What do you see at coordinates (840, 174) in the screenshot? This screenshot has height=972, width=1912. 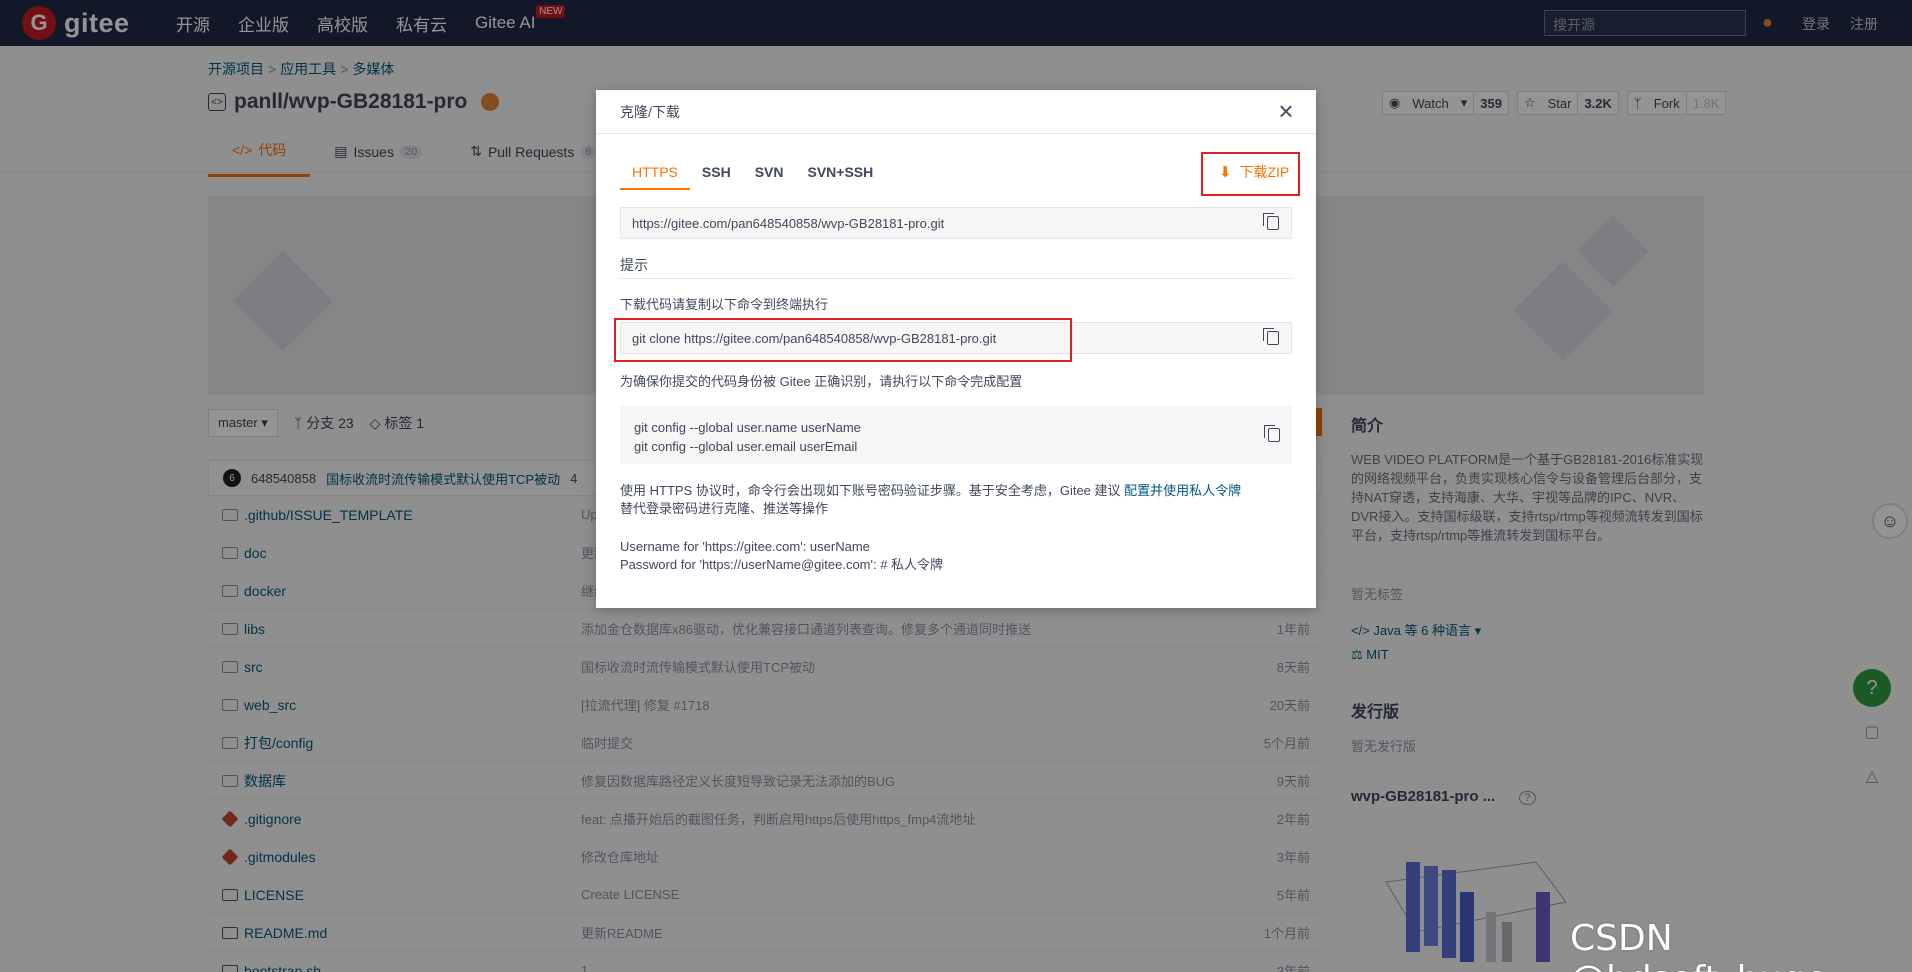 I see `tab-svn-ssh: SVN+SSH` at bounding box center [840, 174].